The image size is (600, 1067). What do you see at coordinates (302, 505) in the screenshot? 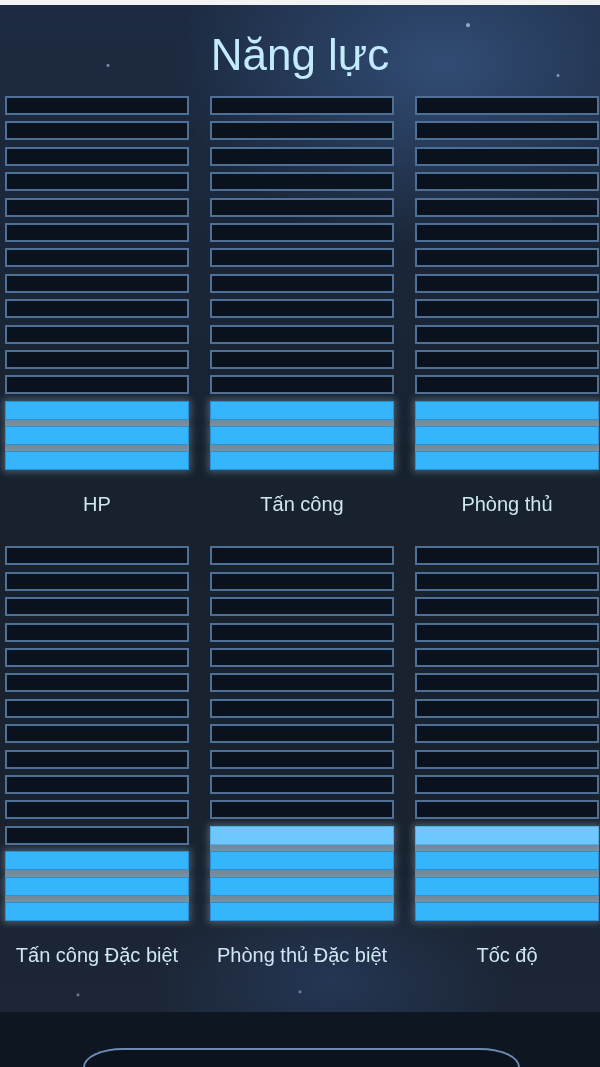
I see `stat-label: Tấn công` at bounding box center [302, 505].